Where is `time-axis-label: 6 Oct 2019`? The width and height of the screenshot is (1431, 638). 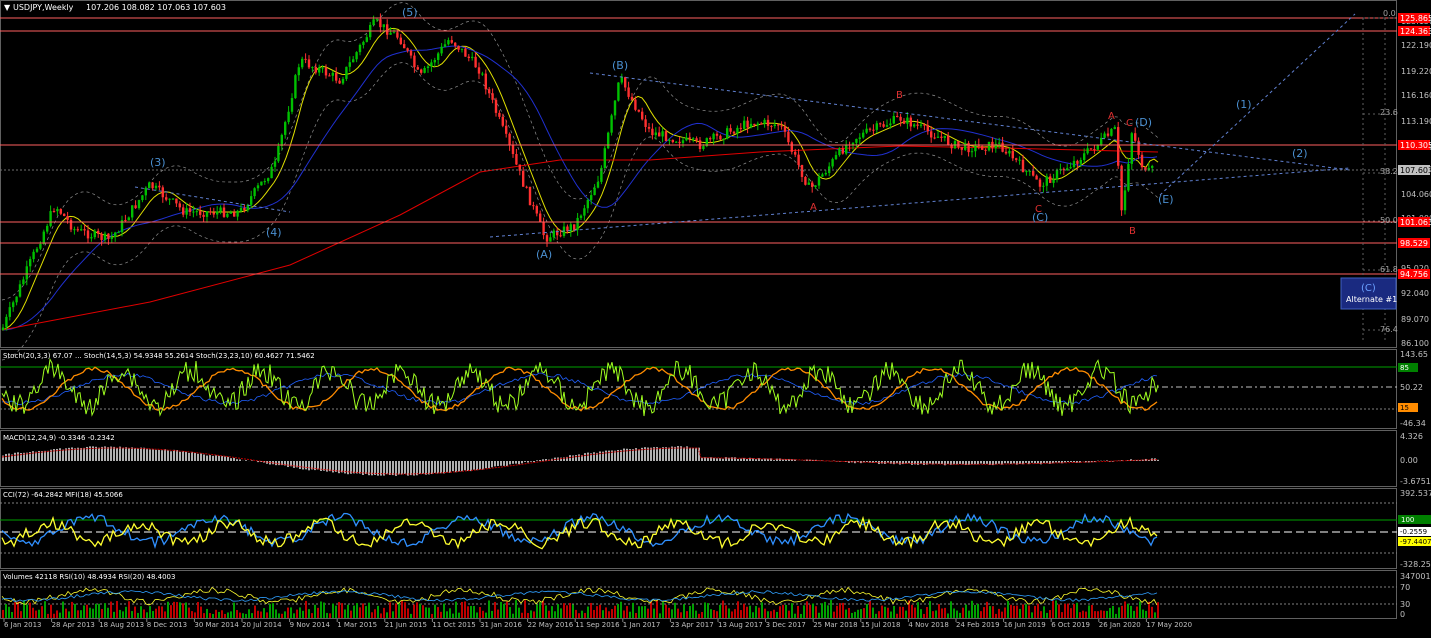 time-axis-label: 6 Oct 2019 is located at coordinates (1070, 625).